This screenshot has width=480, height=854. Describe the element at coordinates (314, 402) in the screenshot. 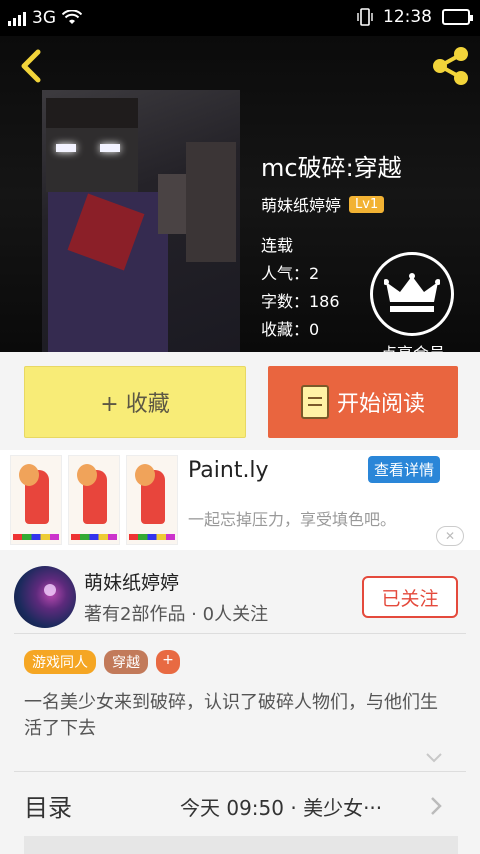

I see `book-icon` at that location.